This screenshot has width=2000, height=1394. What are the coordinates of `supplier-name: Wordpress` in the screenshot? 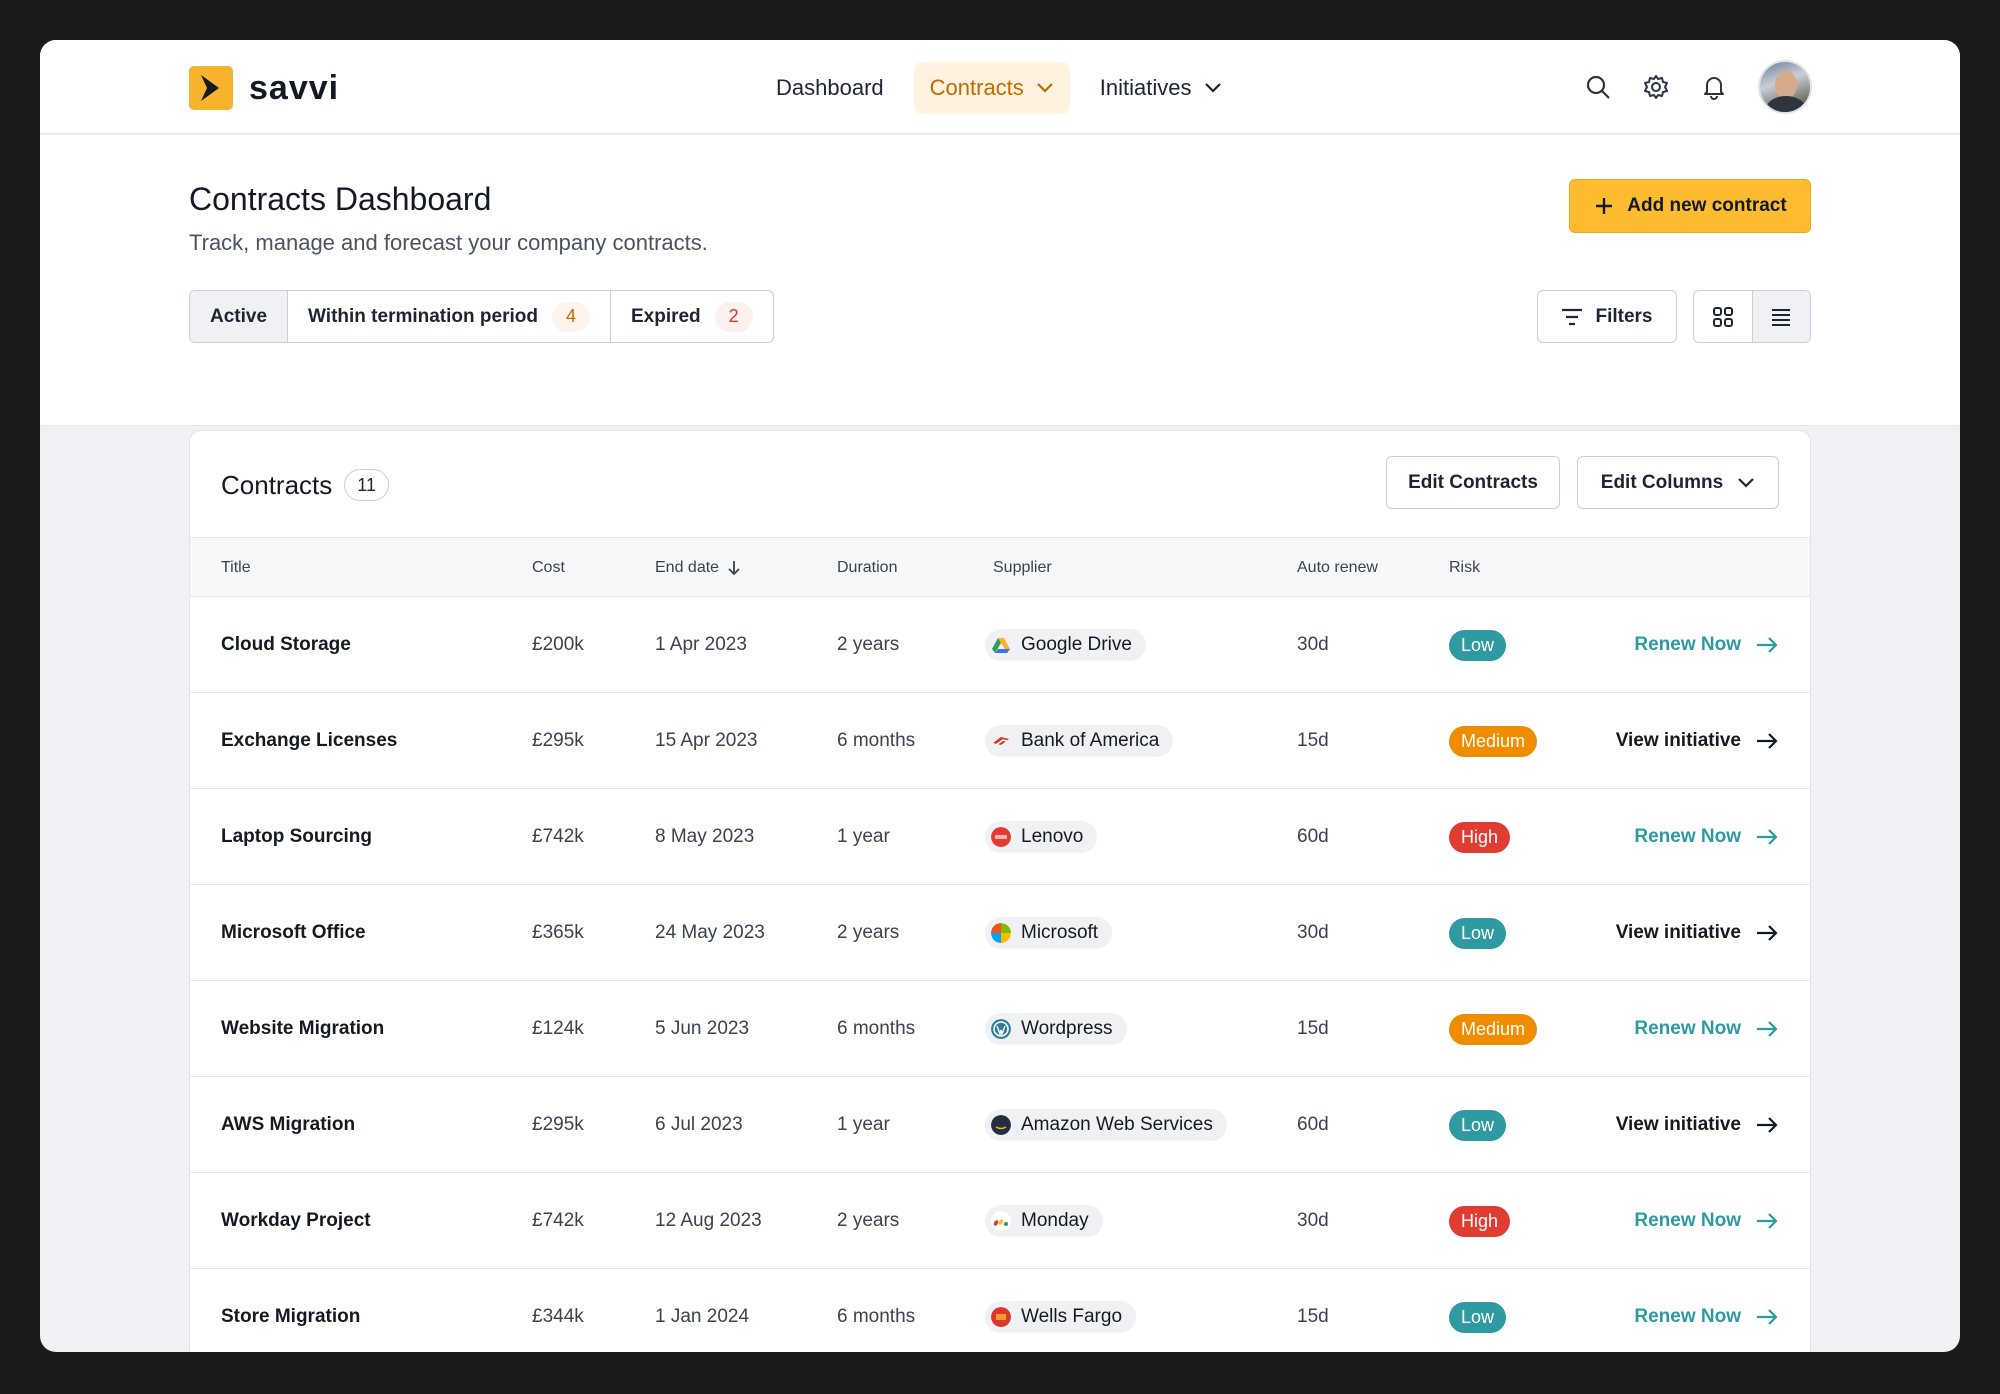 It's located at (1067, 1028).